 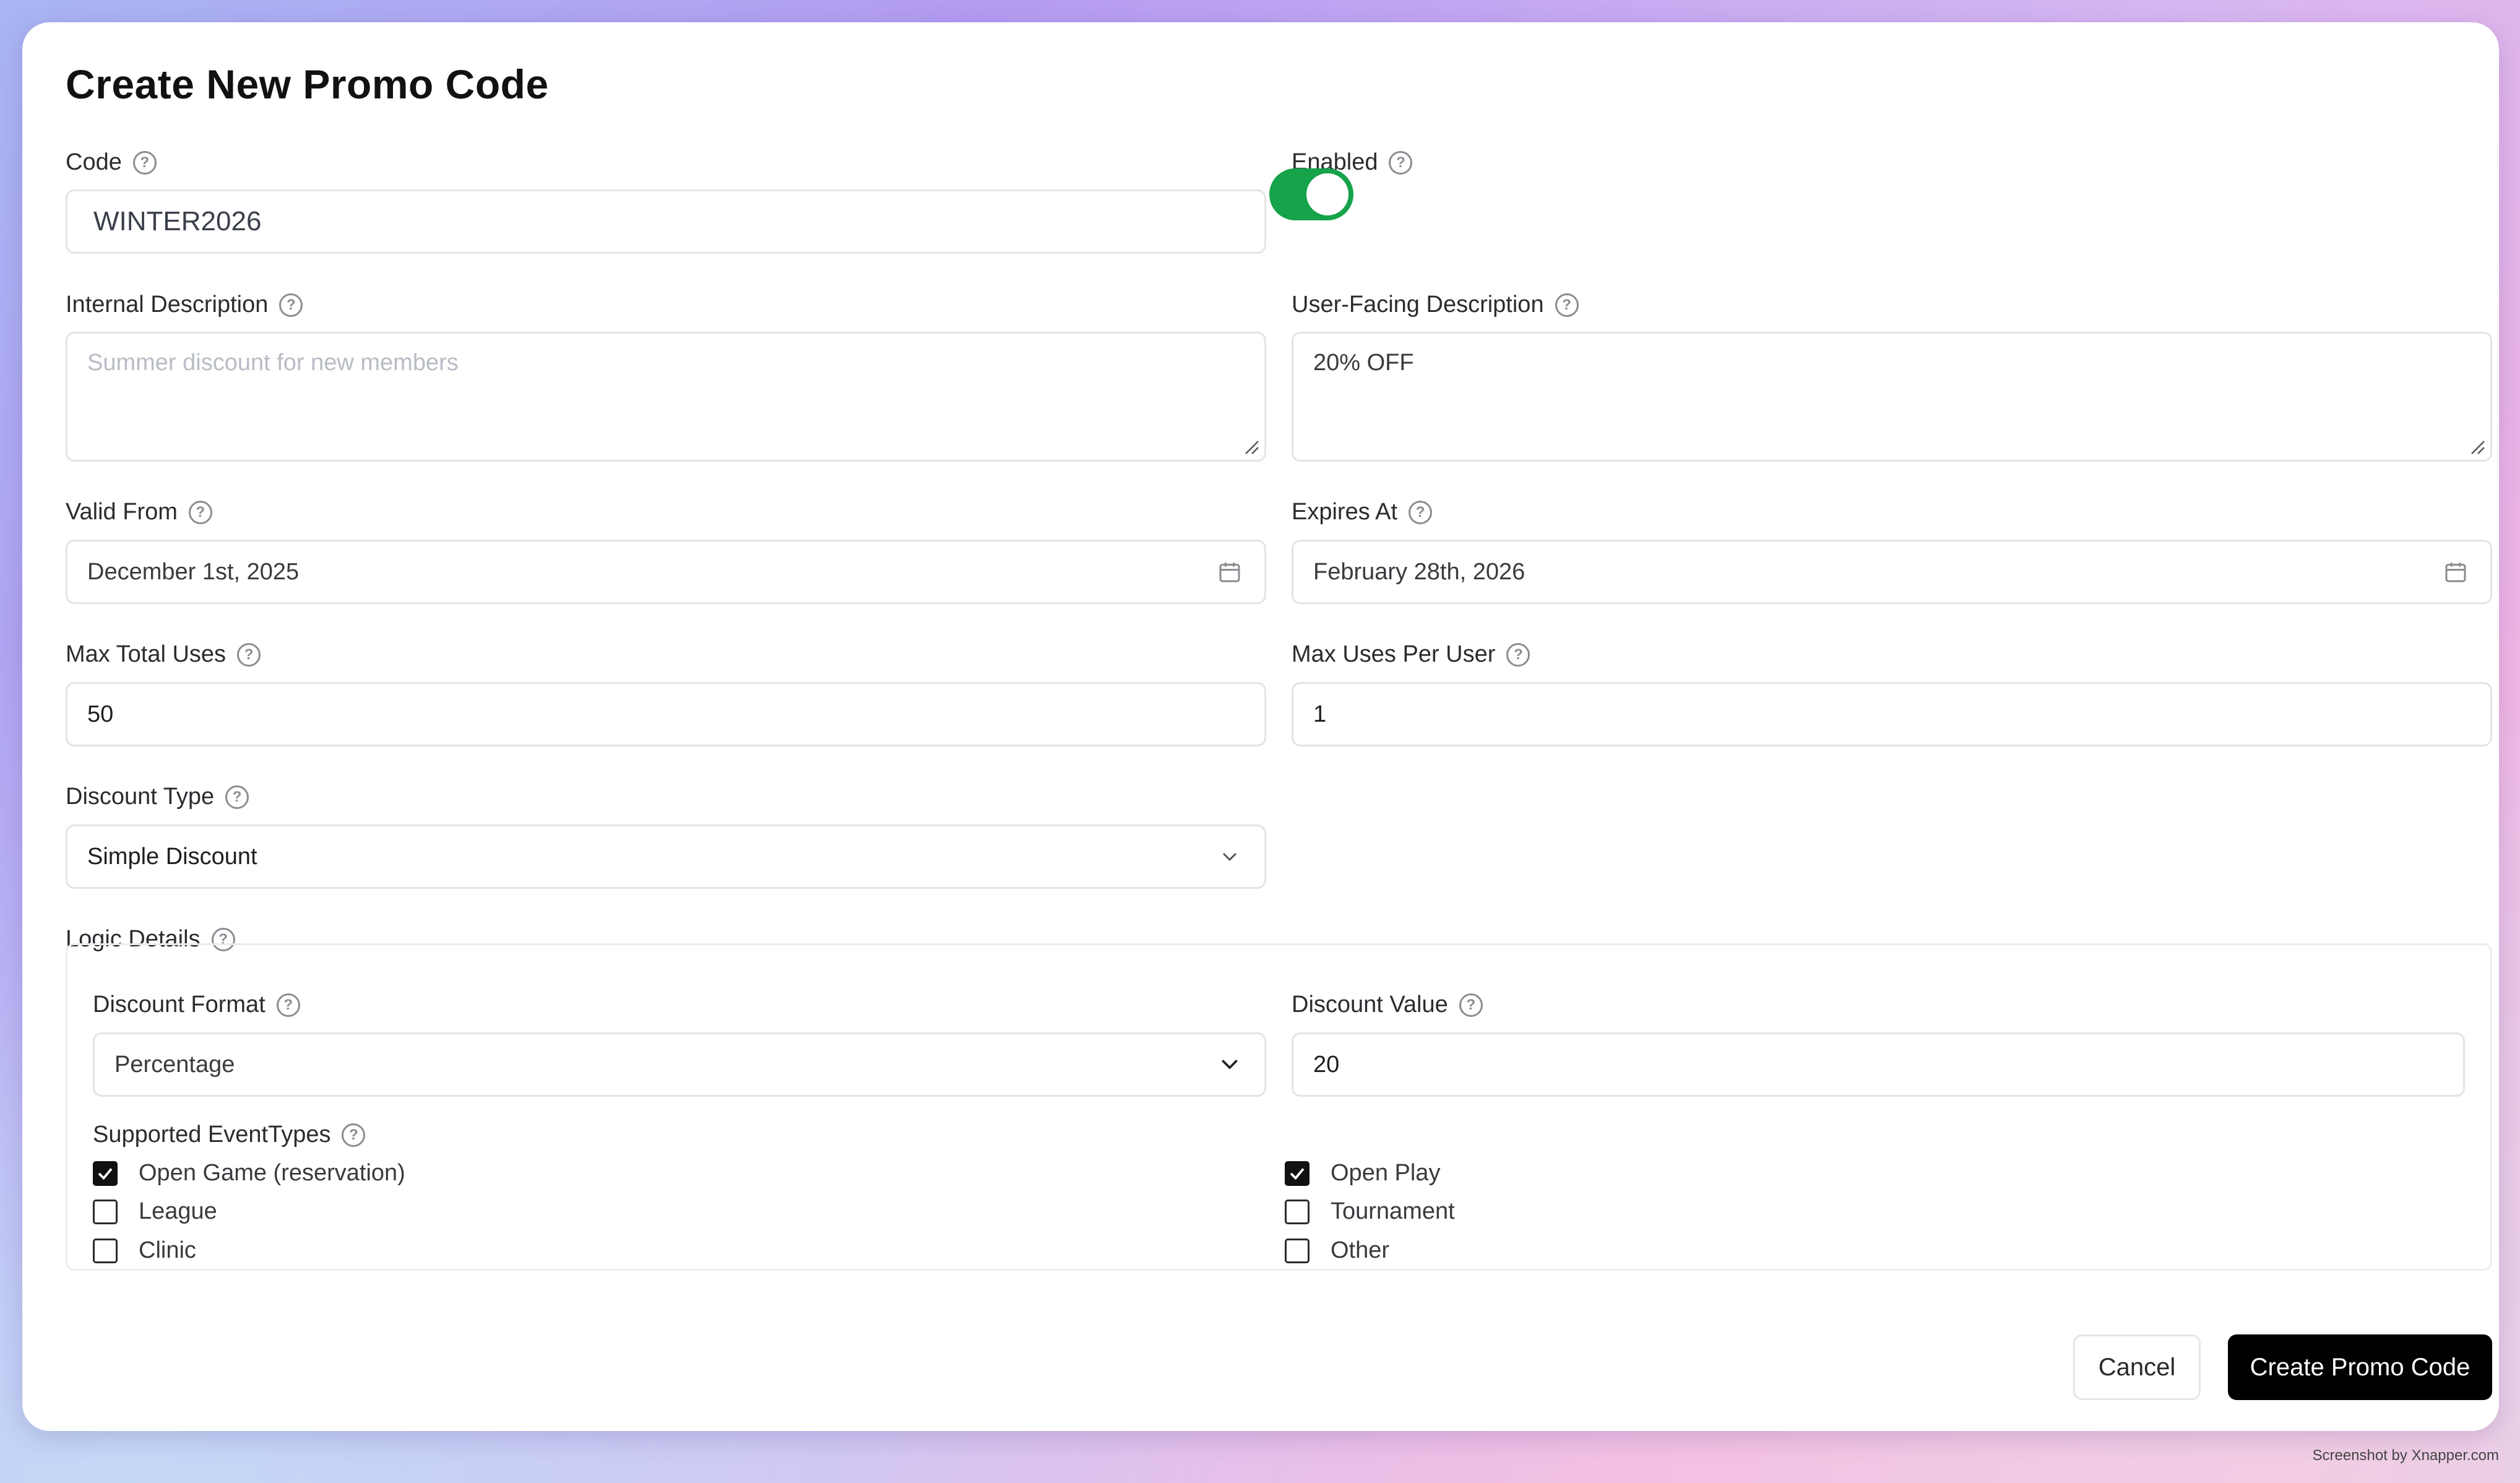 I want to click on user-facing-description-label: User-Facing Description ?, so click(x=1435, y=305).